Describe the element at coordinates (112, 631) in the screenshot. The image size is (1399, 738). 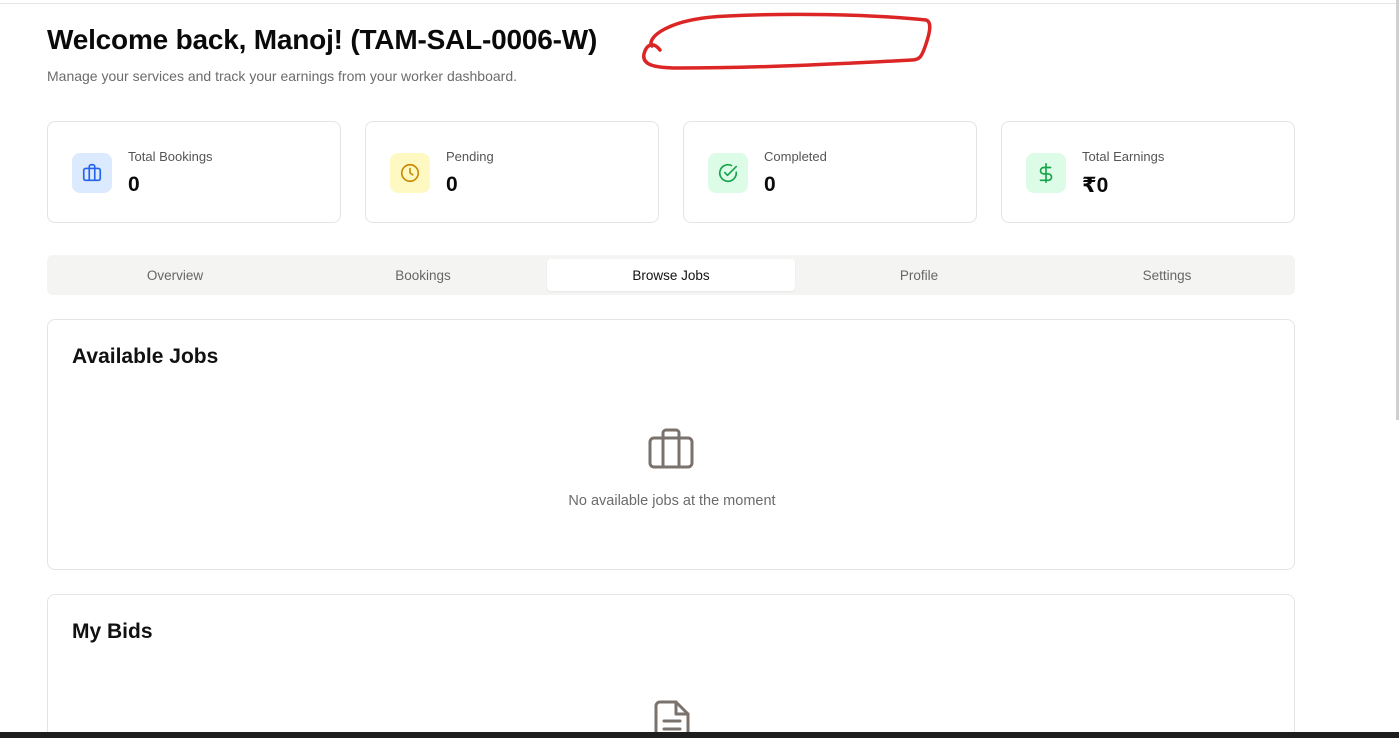
I see `my-bids-title: My Bids` at that location.